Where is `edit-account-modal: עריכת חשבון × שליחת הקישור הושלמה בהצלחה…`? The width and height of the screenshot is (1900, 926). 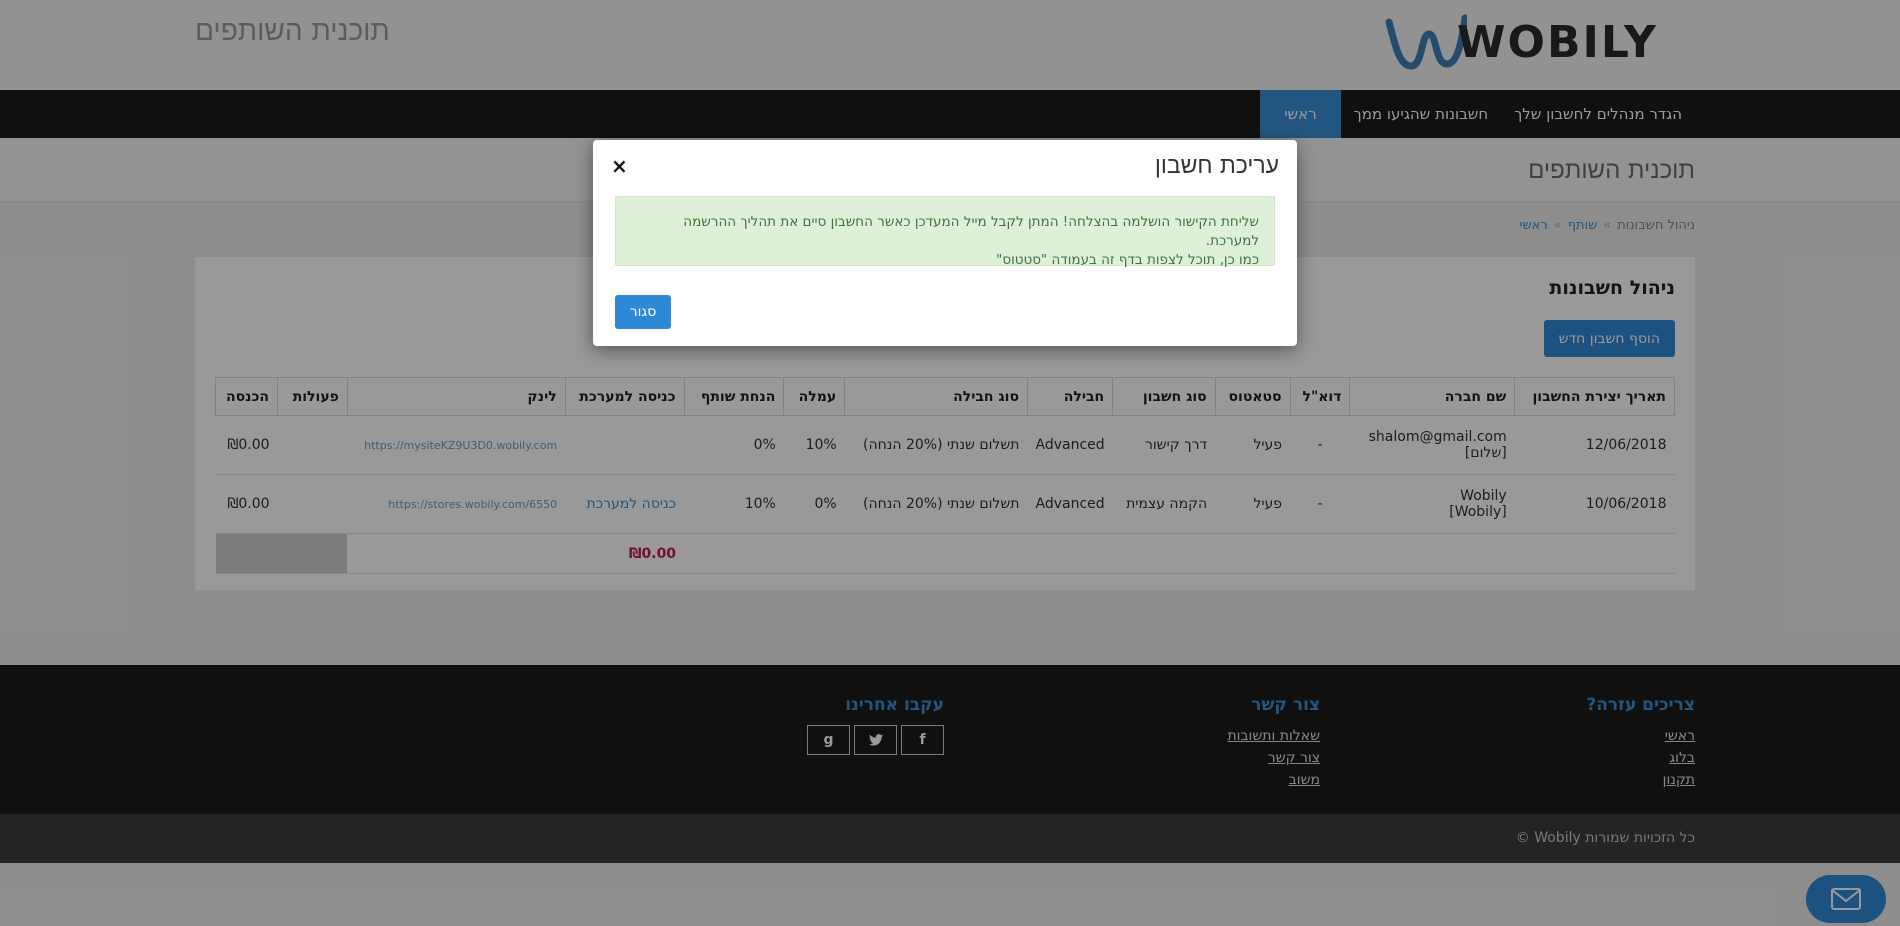 edit-account-modal: עריכת חשבון × שליחת הקישור הושלמה בהצלחה… is located at coordinates (945, 243).